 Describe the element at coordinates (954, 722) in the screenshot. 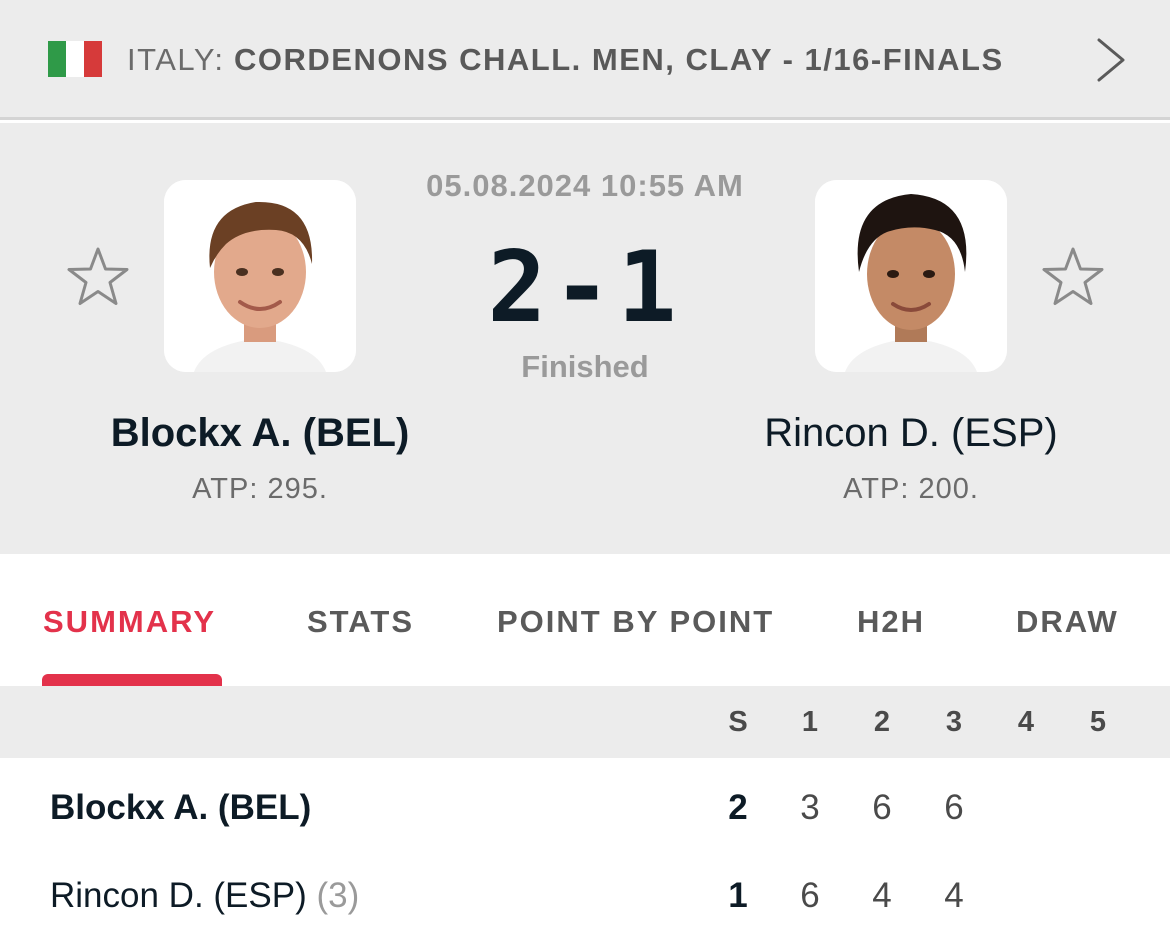

I see `header-set-3: 3` at that location.